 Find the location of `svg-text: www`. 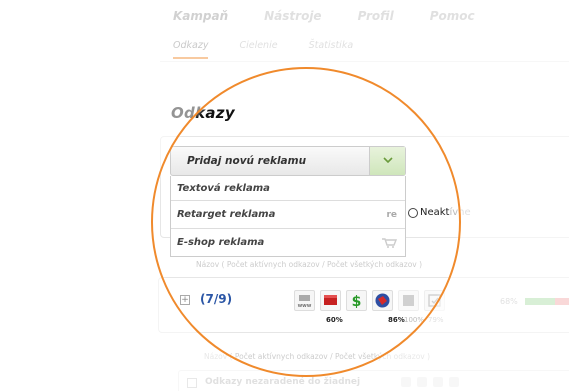

svg-text: www is located at coordinates (305, 306).